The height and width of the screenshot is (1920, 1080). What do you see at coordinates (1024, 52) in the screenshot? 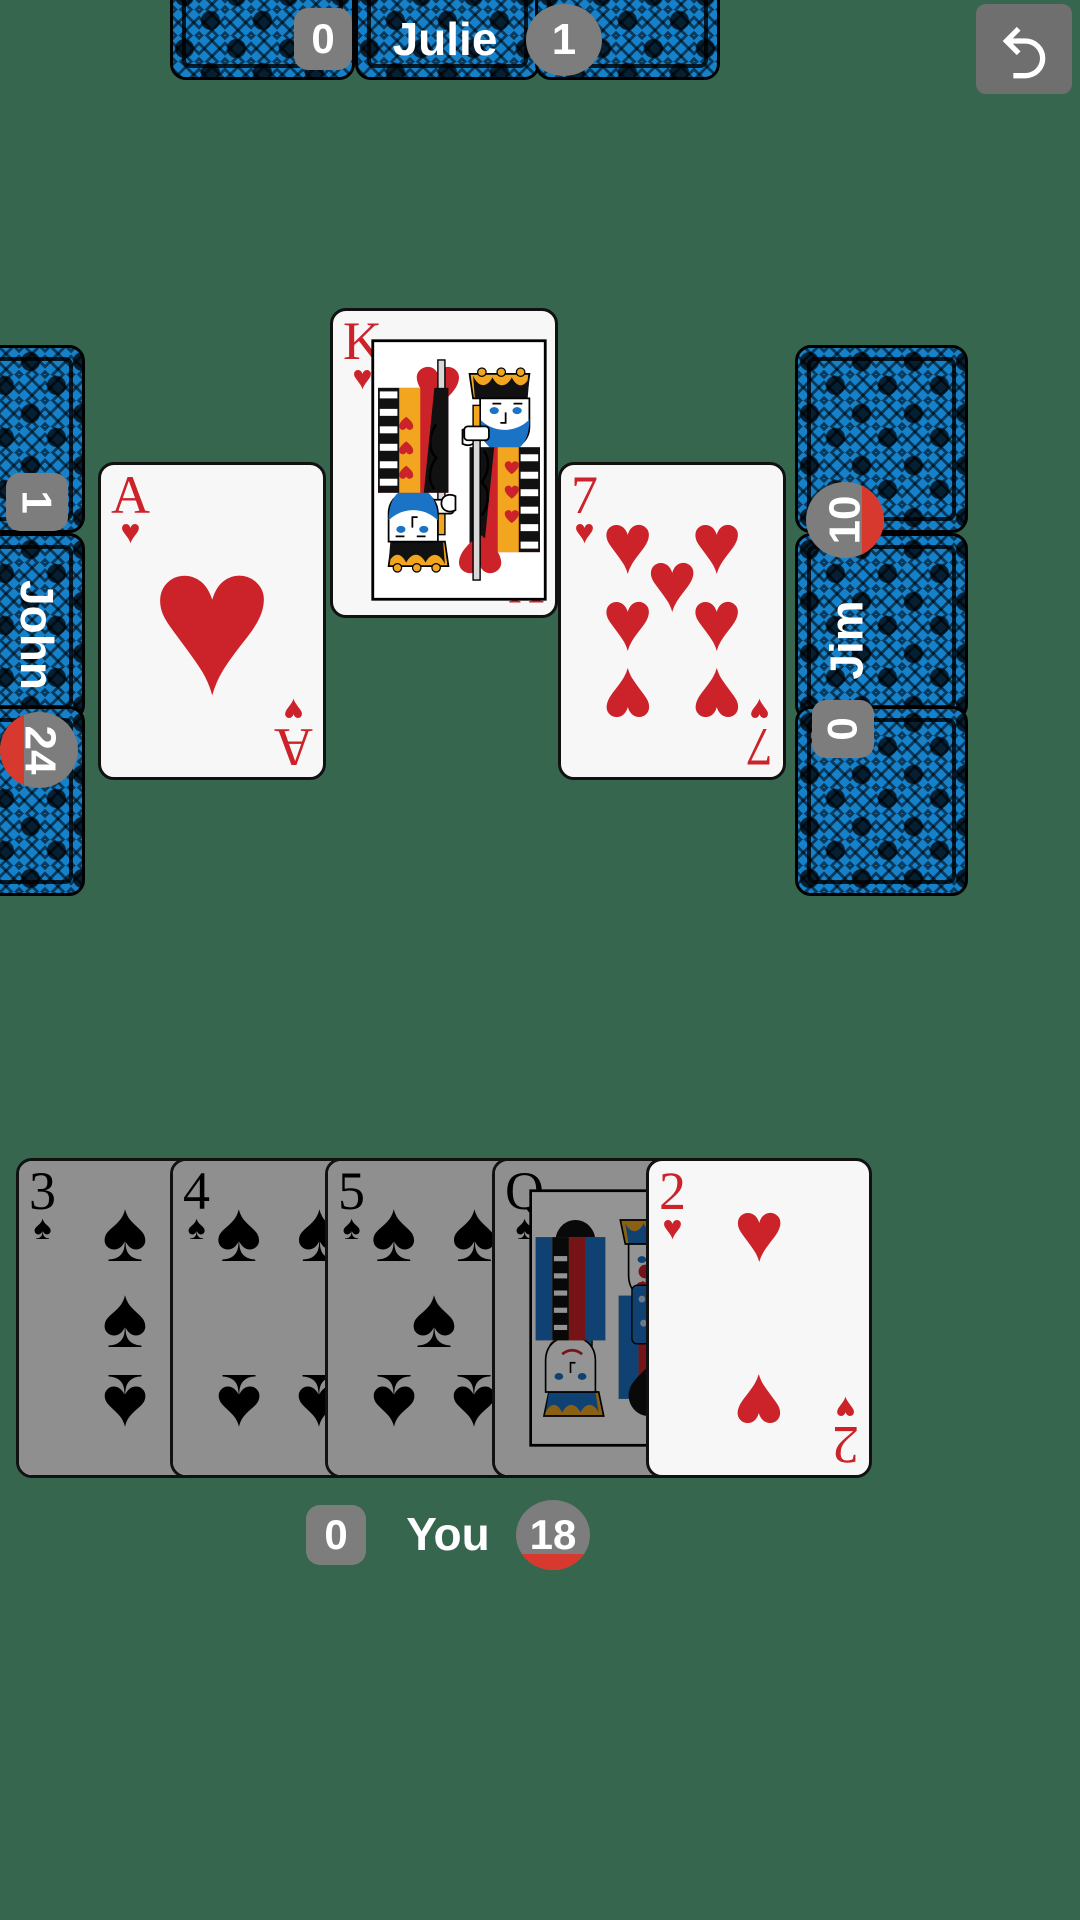
I see `undo-arrow-icon` at bounding box center [1024, 52].